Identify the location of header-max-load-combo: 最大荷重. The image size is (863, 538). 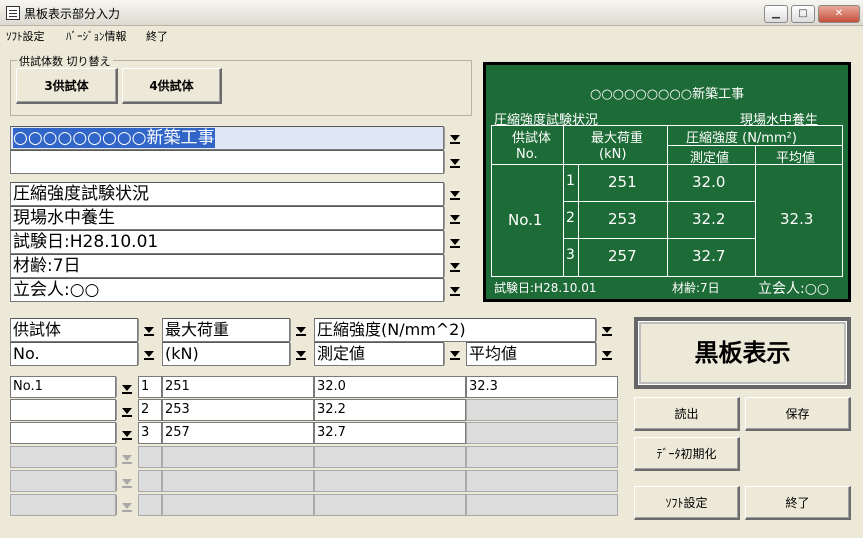
(226, 330).